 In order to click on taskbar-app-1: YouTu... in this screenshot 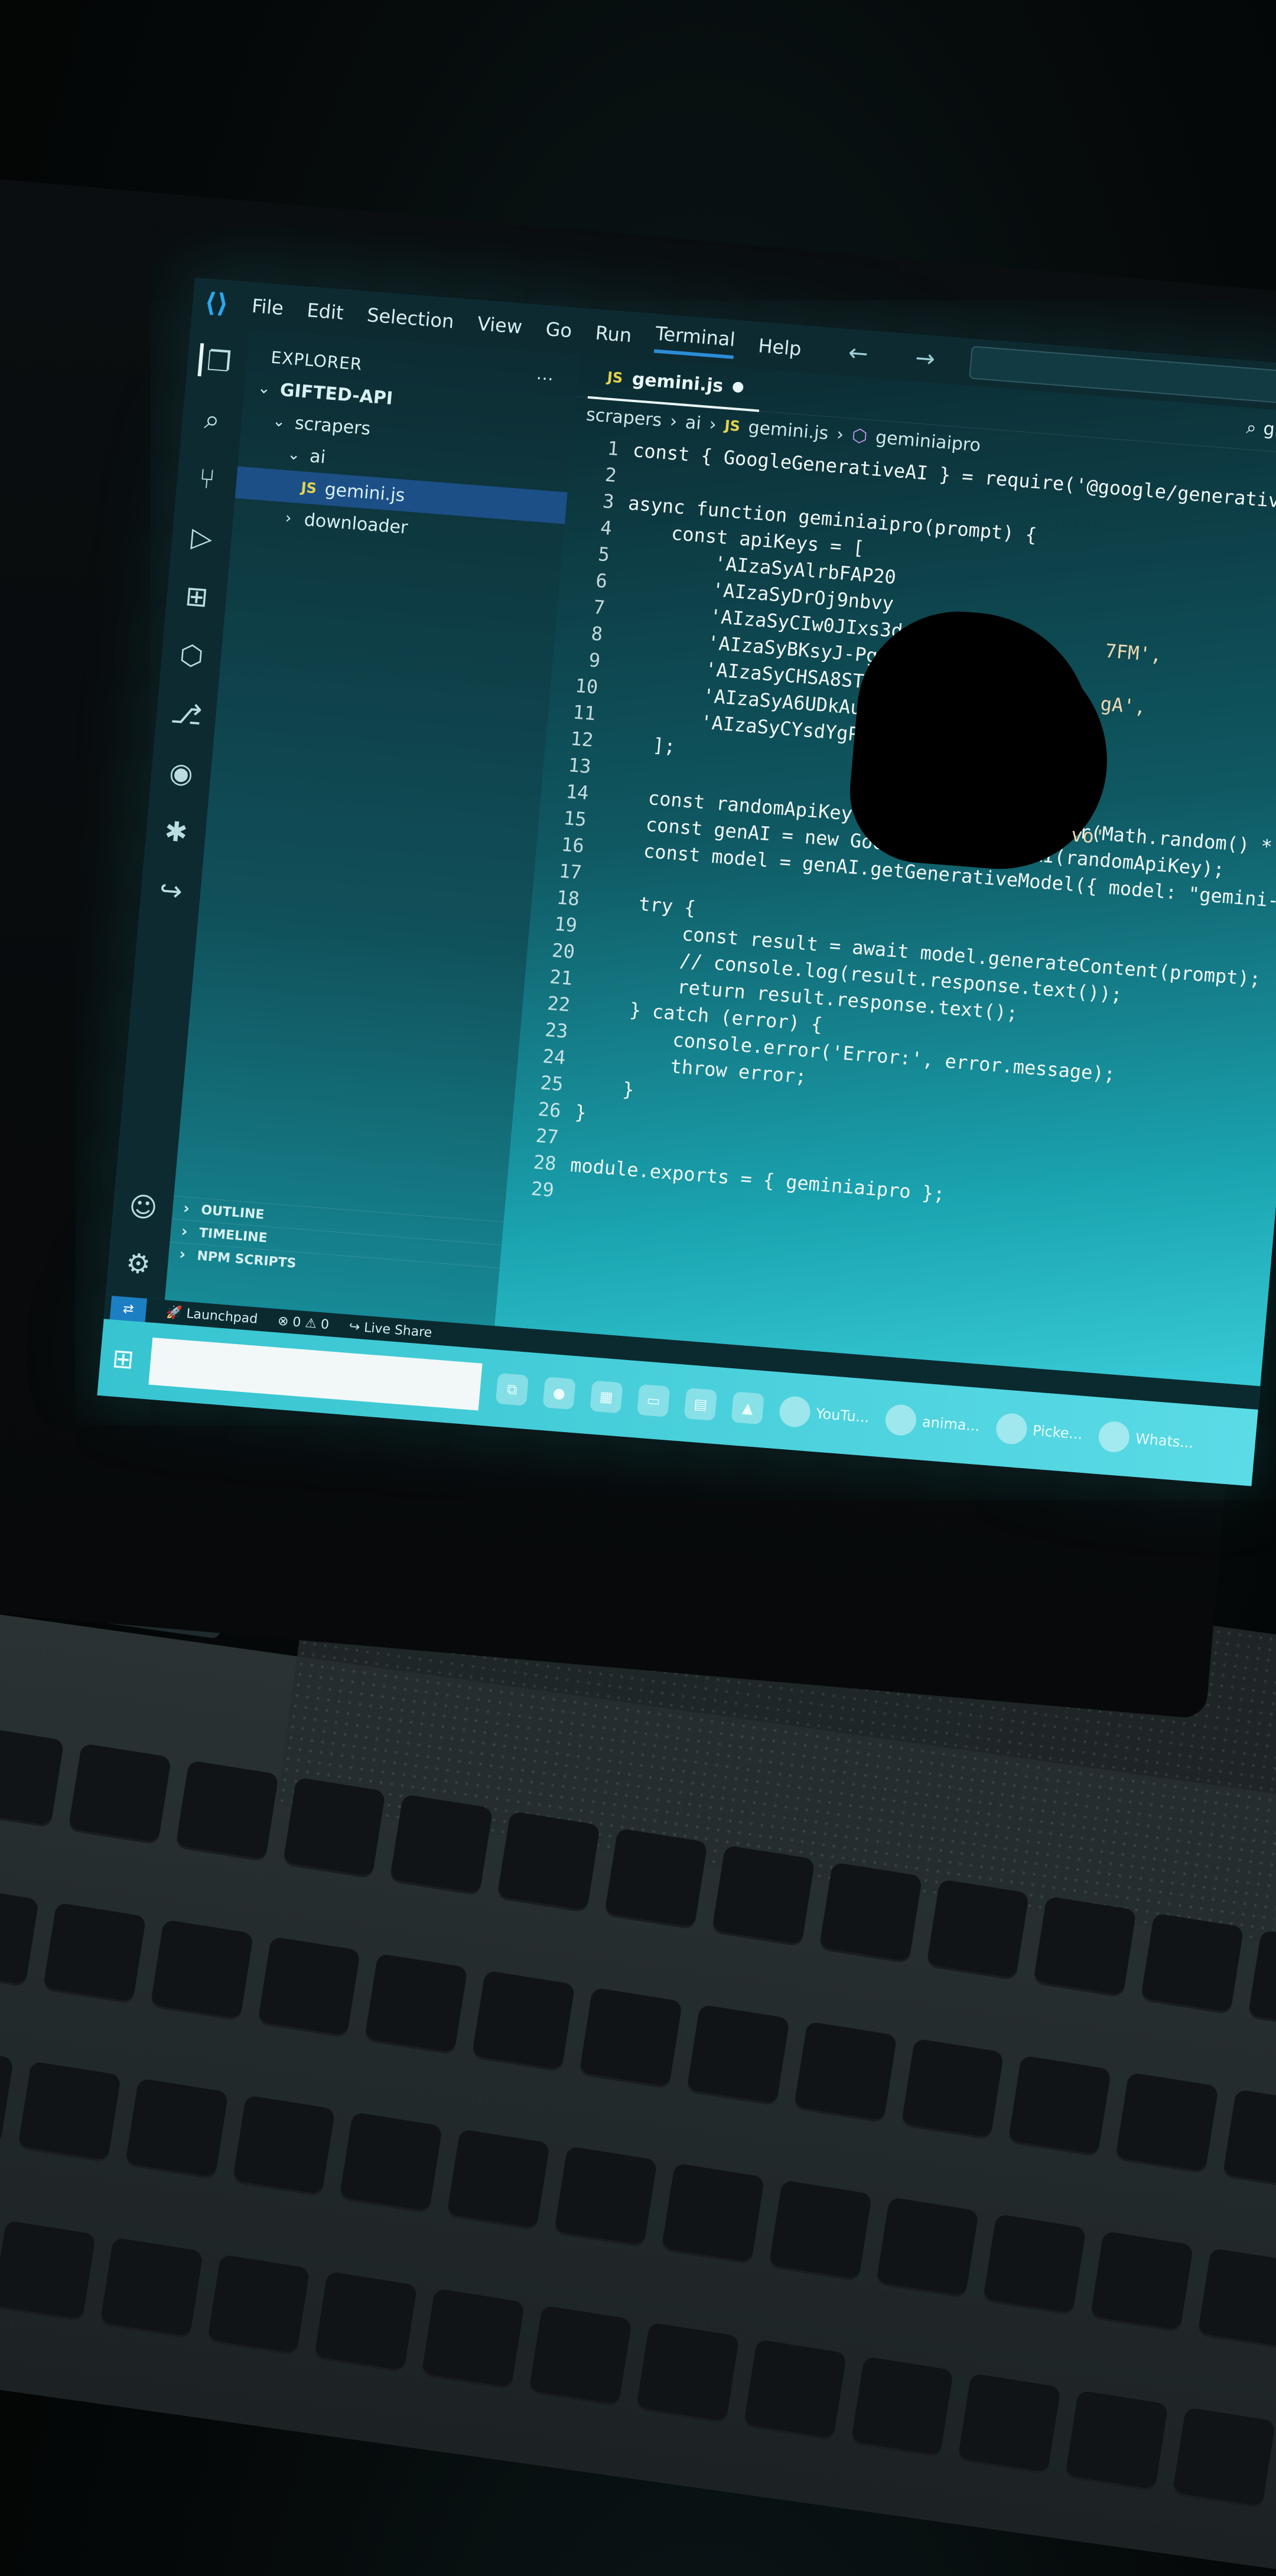, I will do `click(824, 1414)`.